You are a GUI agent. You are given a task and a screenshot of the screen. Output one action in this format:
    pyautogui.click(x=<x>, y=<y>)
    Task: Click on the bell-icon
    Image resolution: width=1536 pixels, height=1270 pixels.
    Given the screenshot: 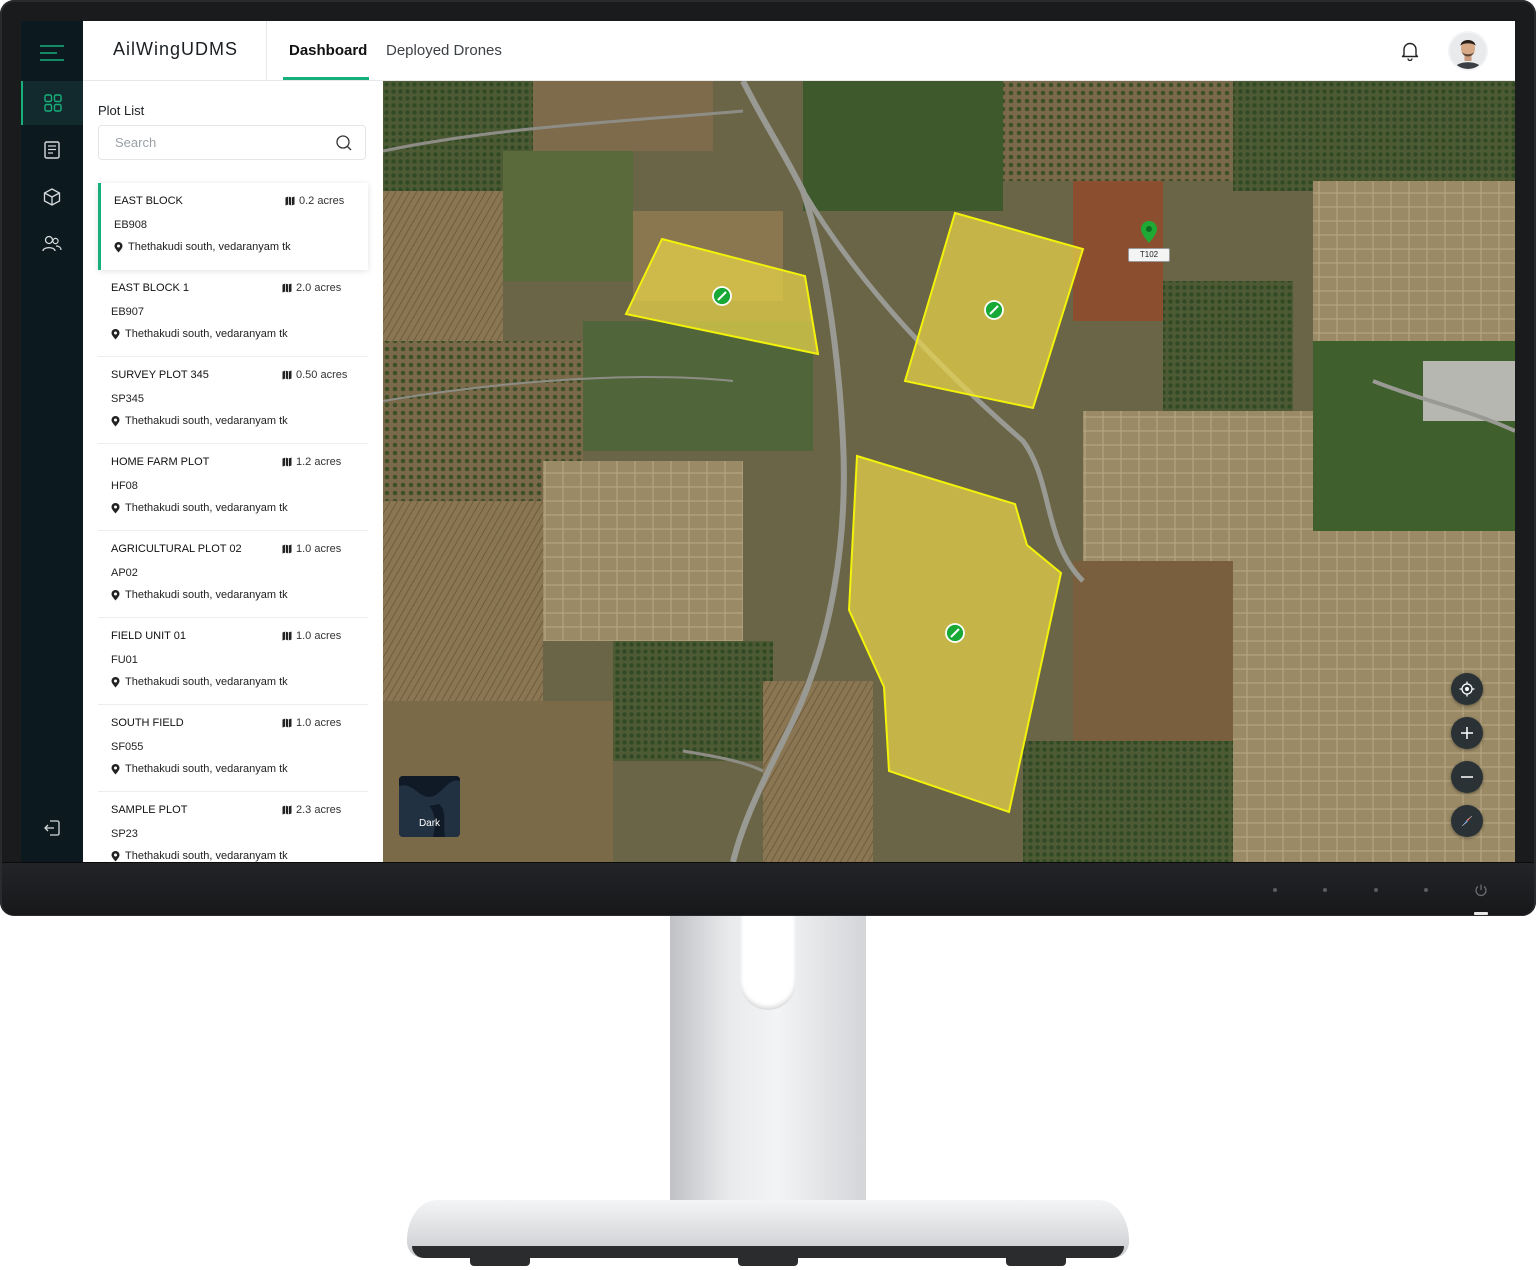 What is the action you would take?
    pyautogui.click(x=1410, y=51)
    